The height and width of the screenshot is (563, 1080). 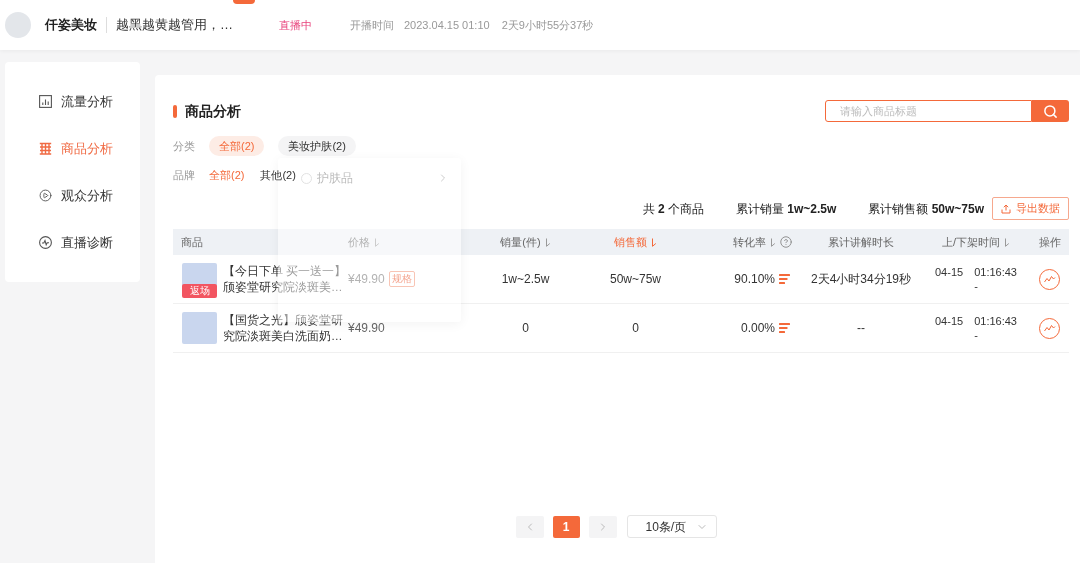 I want to click on column-header: 转化率, so click(x=749, y=242).